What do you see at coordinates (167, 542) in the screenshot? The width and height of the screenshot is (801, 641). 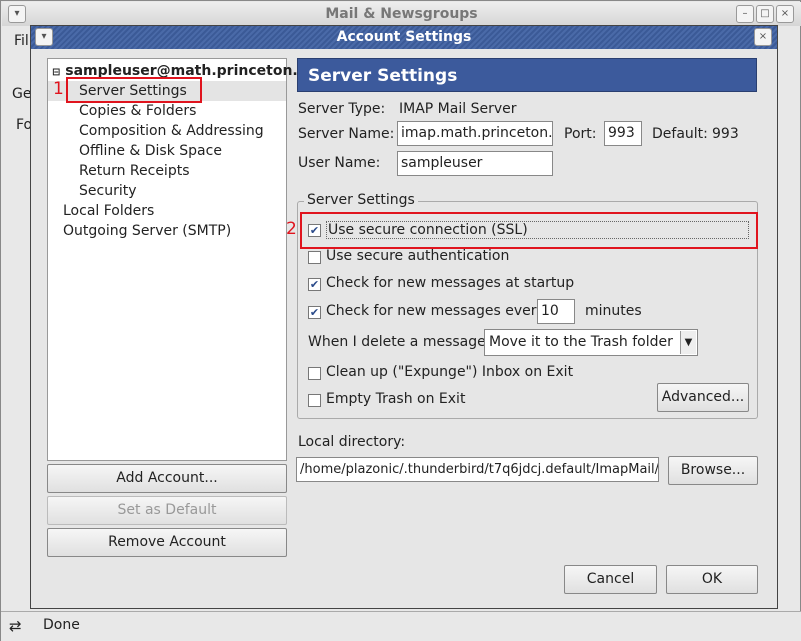 I see `remove-account-button: Remove Account` at bounding box center [167, 542].